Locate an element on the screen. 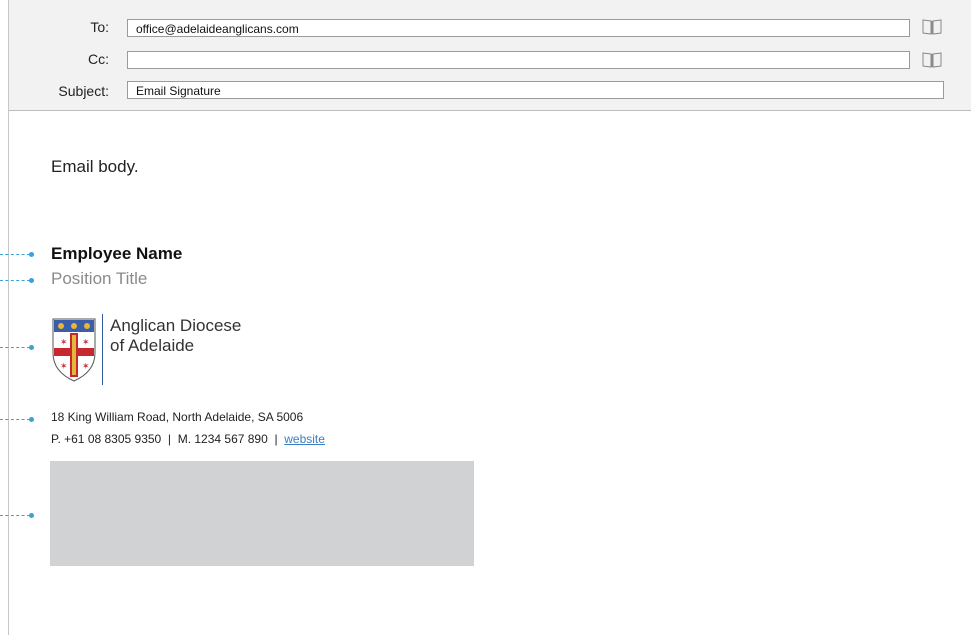 The image size is (971, 635). signature-phone: P. +61 08 8305 9350 is located at coordinates (106, 439).